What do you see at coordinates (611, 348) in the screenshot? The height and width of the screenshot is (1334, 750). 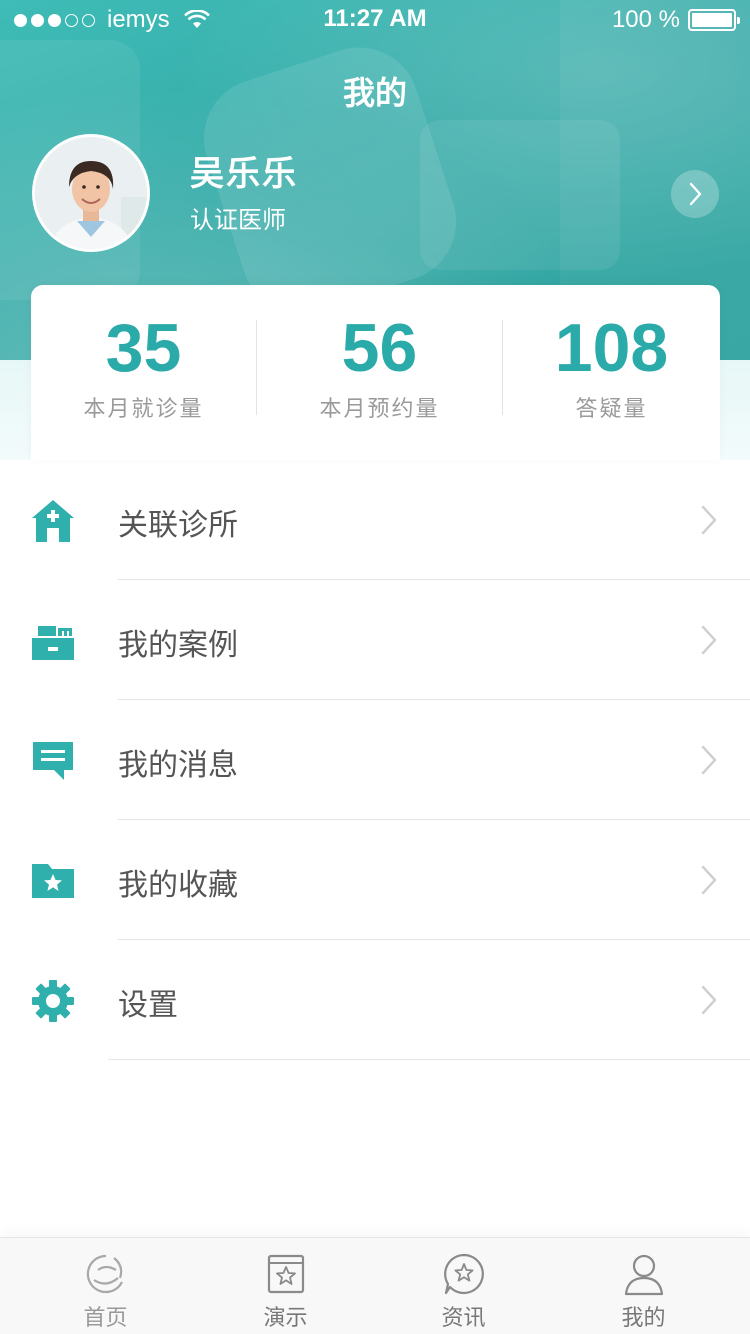 I see `stat-value: 108` at bounding box center [611, 348].